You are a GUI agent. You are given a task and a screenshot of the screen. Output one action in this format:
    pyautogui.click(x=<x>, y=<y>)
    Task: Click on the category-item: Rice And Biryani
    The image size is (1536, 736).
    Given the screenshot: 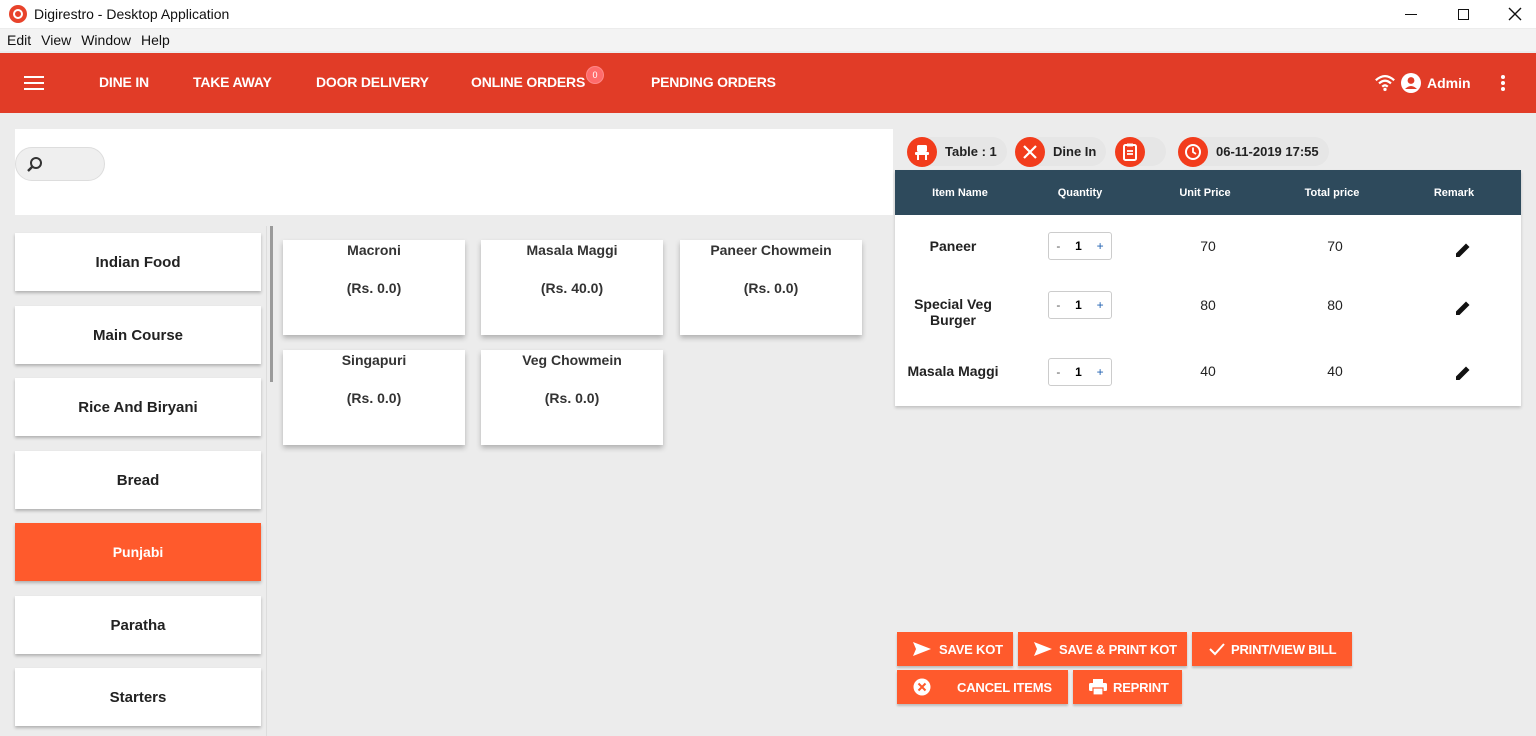 What is the action you would take?
    pyautogui.click(x=138, y=407)
    